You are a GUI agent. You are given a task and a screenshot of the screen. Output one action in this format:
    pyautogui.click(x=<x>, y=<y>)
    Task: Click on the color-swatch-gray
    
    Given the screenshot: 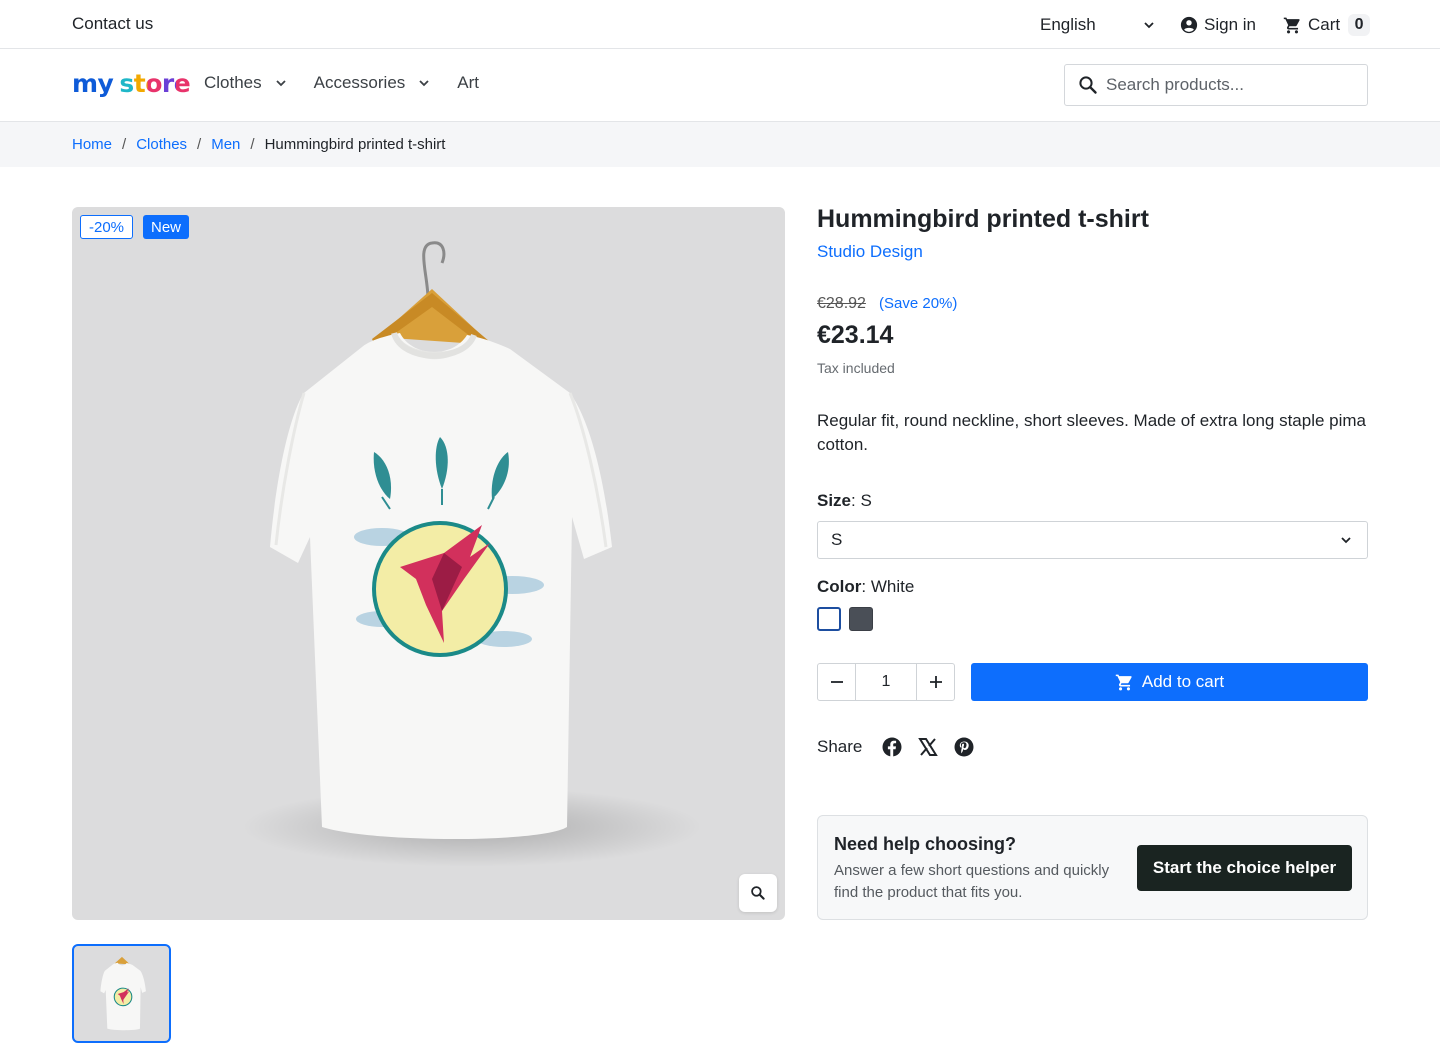 What is the action you would take?
    pyautogui.click(x=861, y=619)
    